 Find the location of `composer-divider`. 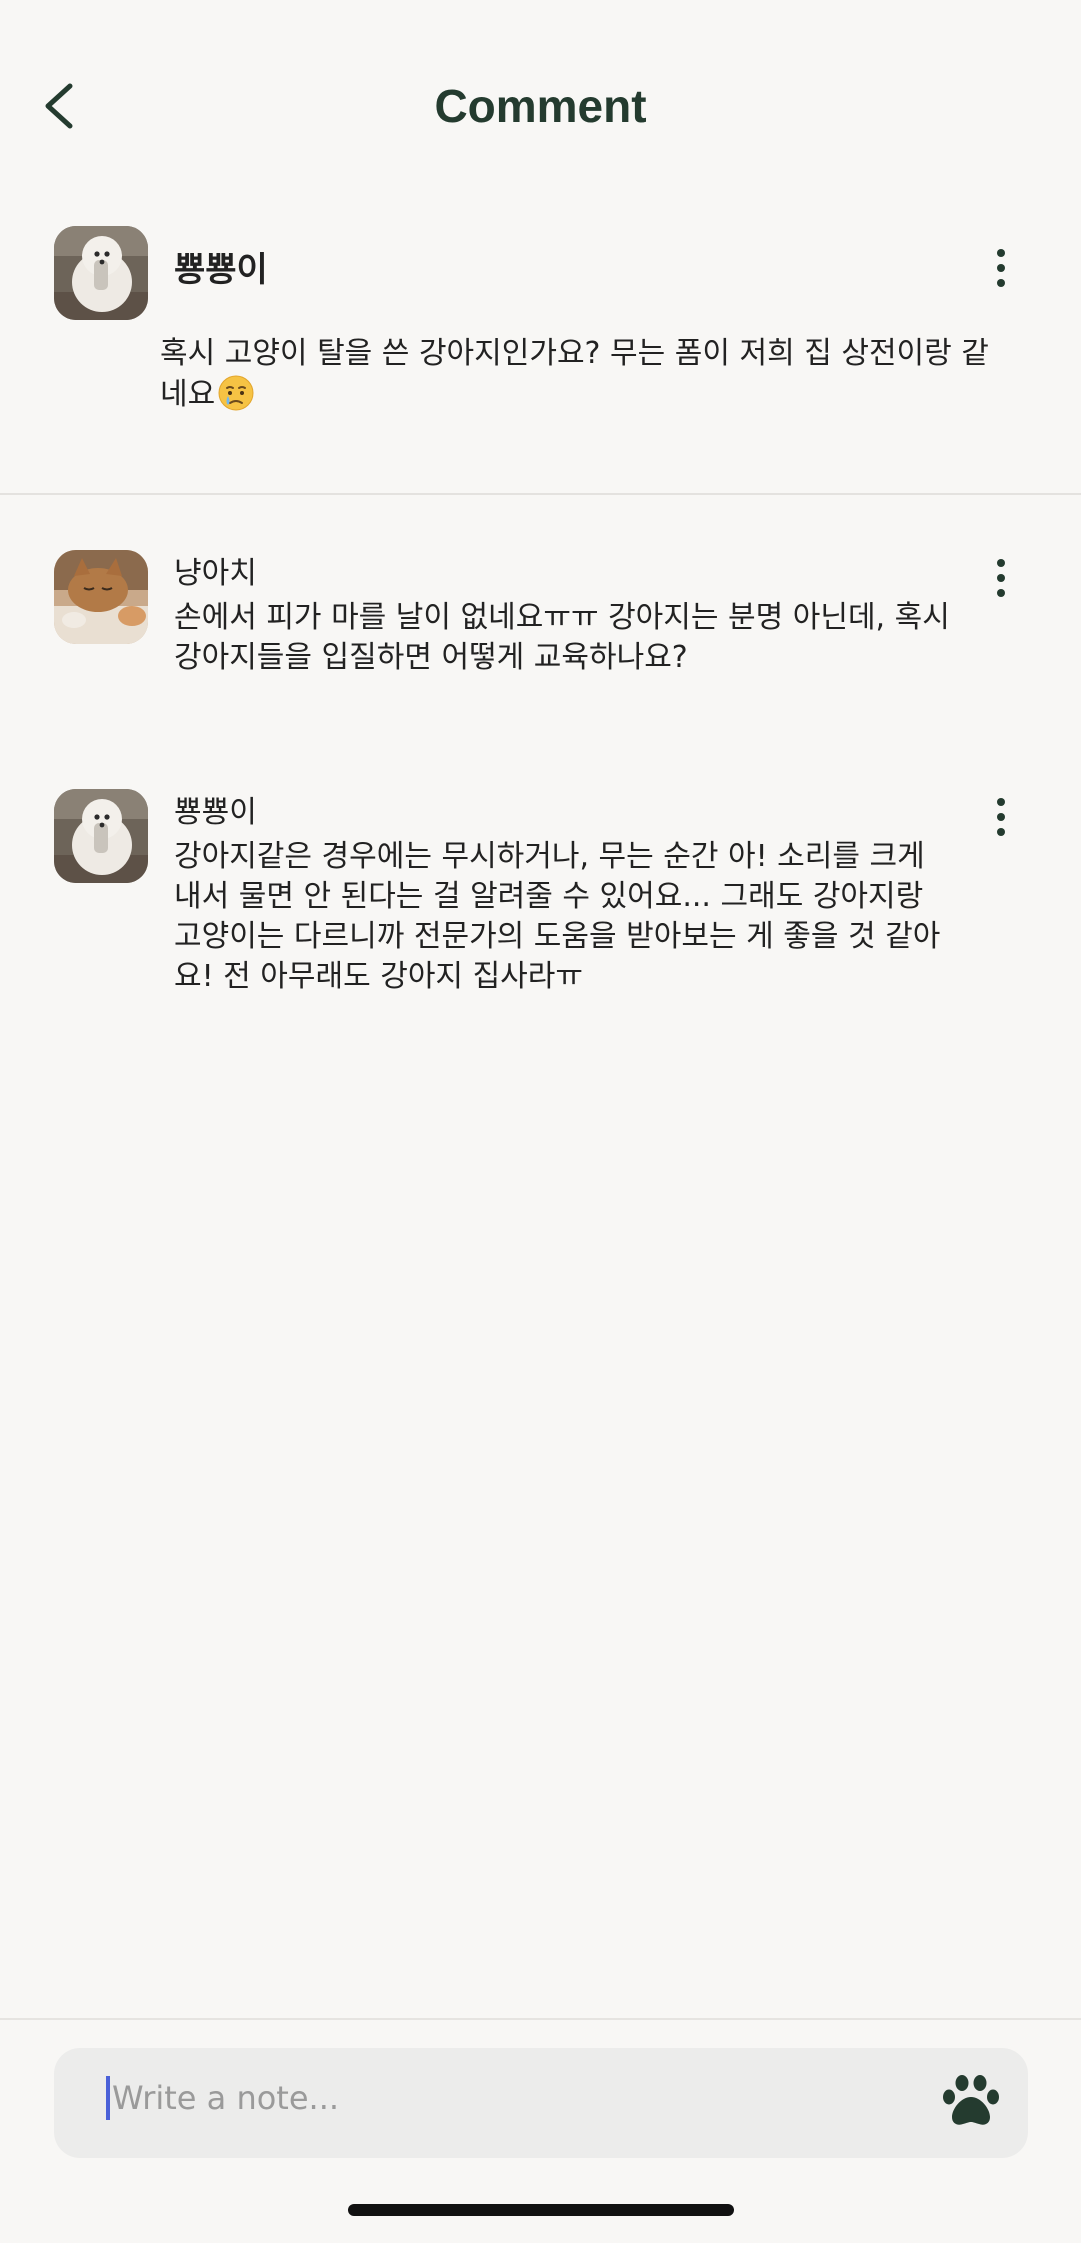

composer-divider is located at coordinates (540, 2019).